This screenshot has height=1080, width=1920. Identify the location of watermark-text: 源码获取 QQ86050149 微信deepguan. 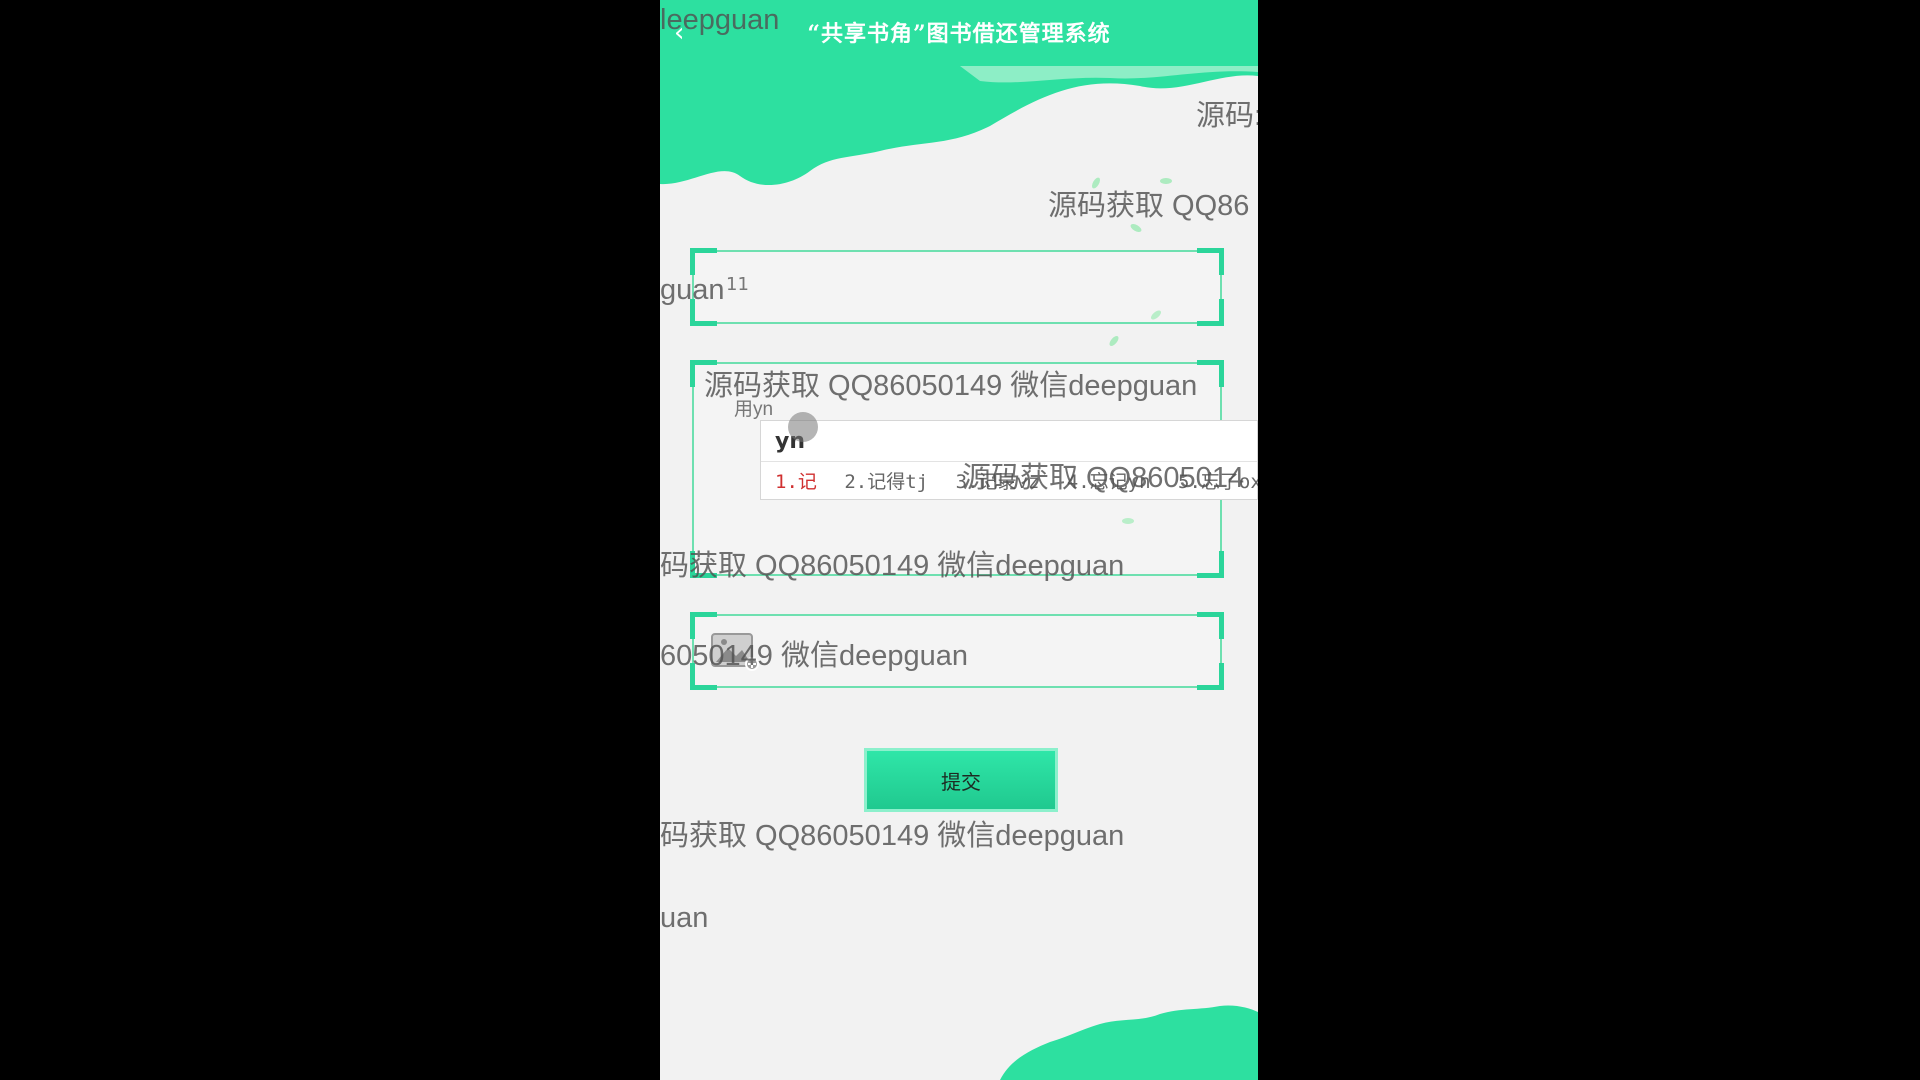
(951, 386).